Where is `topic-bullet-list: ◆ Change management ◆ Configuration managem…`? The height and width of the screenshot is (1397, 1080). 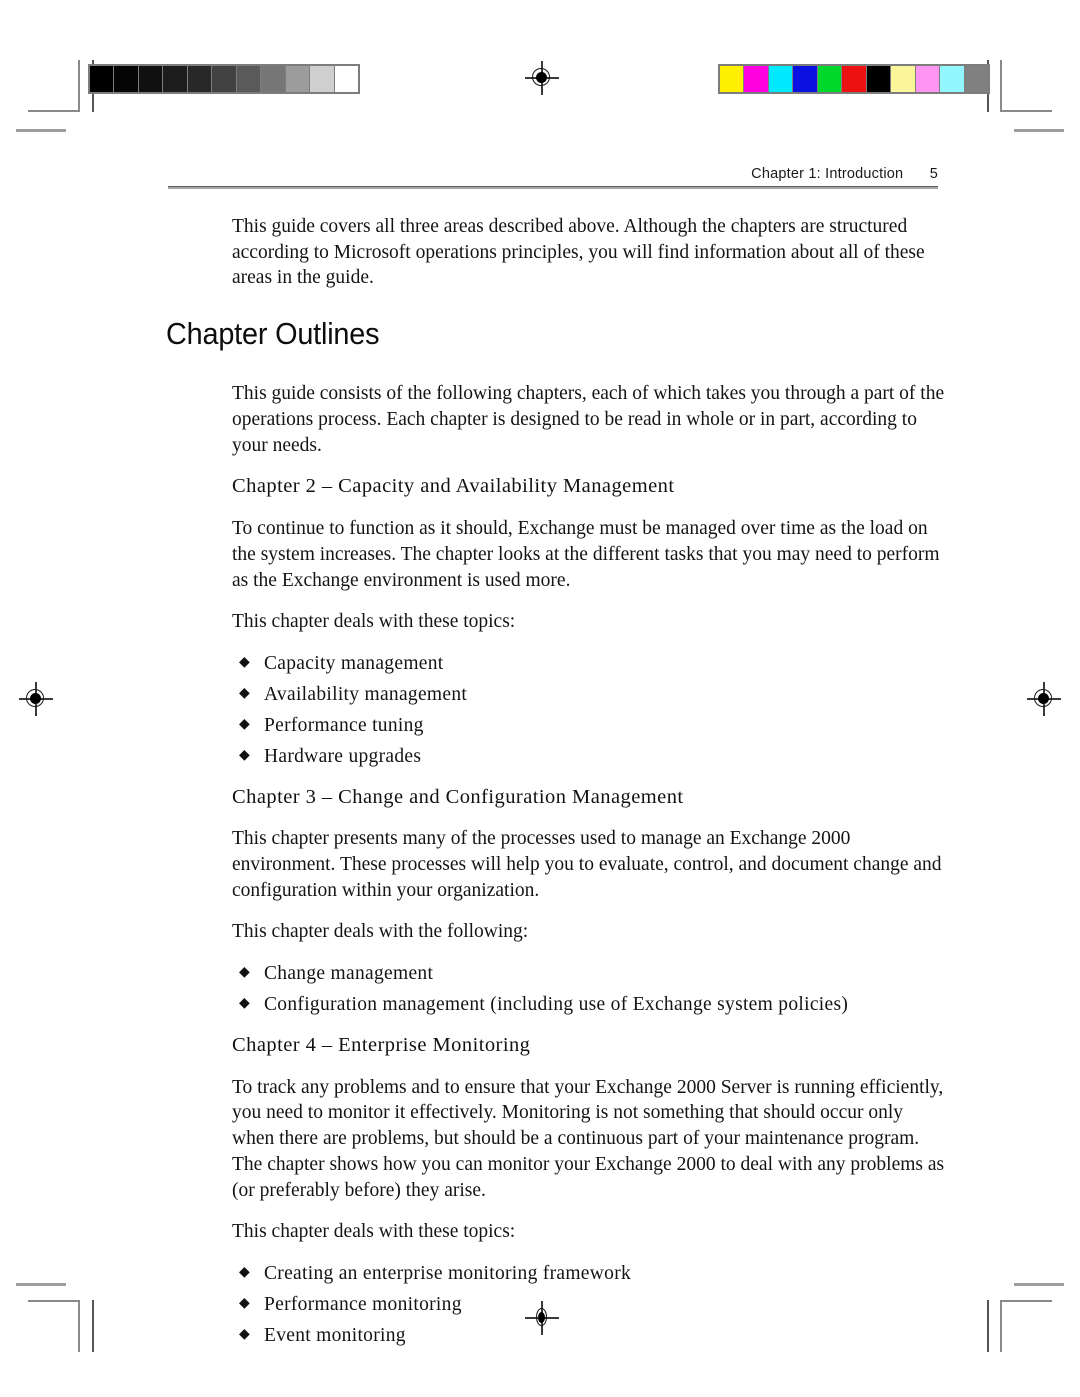 topic-bullet-list: ◆ Change management ◆ Configuration managem… is located at coordinates (589, 990).